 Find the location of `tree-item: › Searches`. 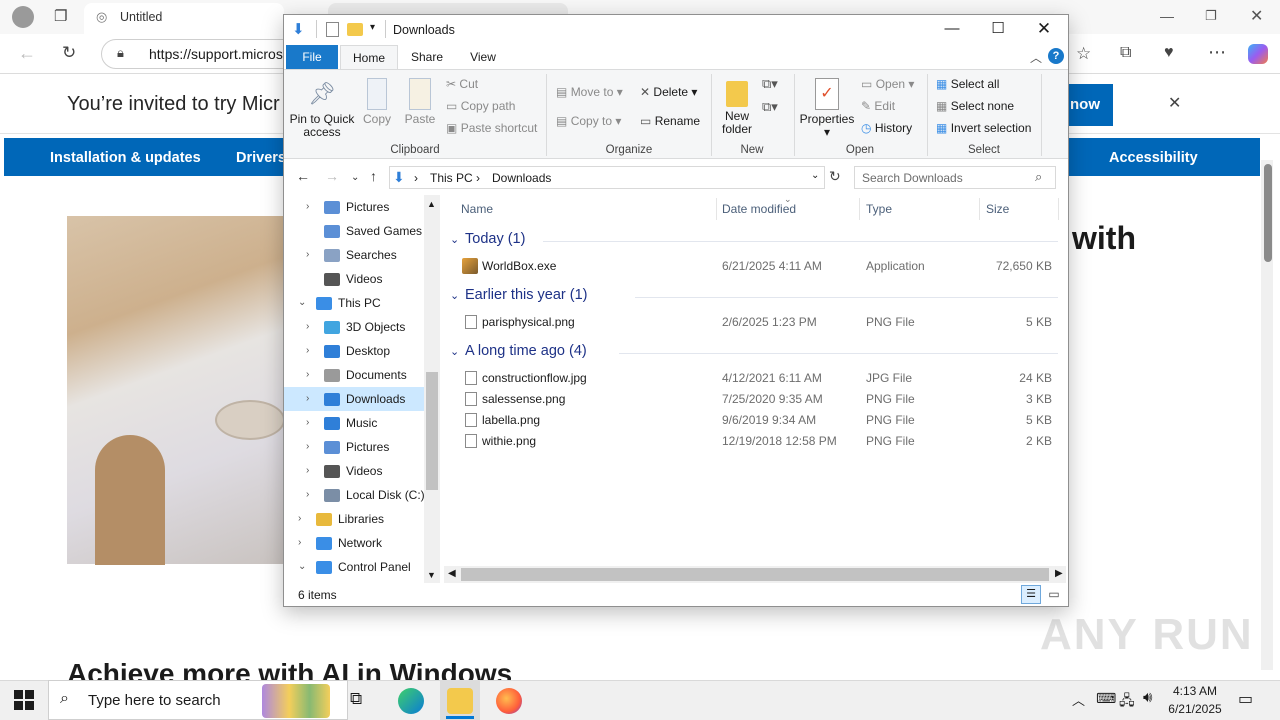

tree-item: › Searches is located at coordinates (354, 255).